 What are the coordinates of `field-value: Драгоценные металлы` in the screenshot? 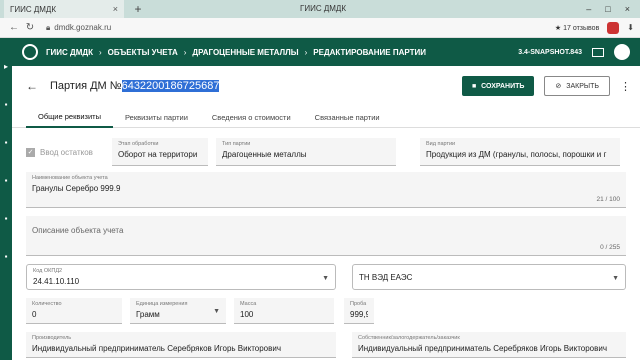 It's located at (264, 154).